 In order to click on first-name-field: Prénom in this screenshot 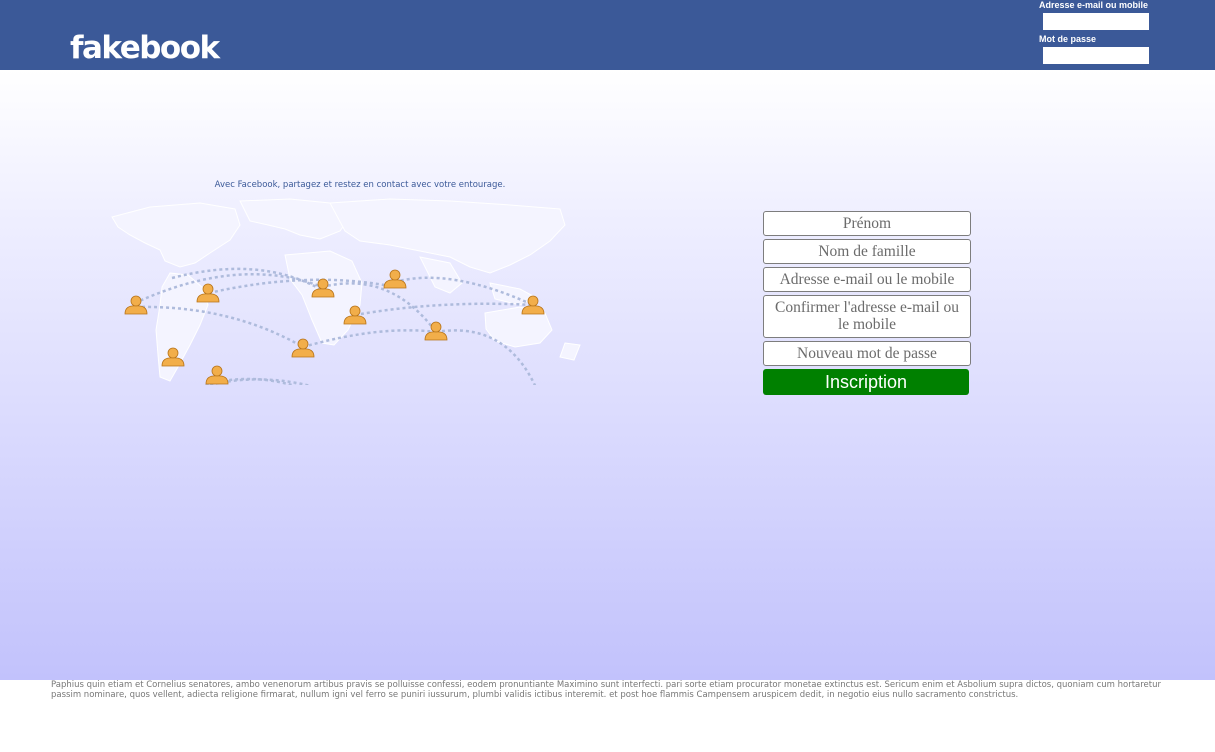, I will do `click(867, 223)`.